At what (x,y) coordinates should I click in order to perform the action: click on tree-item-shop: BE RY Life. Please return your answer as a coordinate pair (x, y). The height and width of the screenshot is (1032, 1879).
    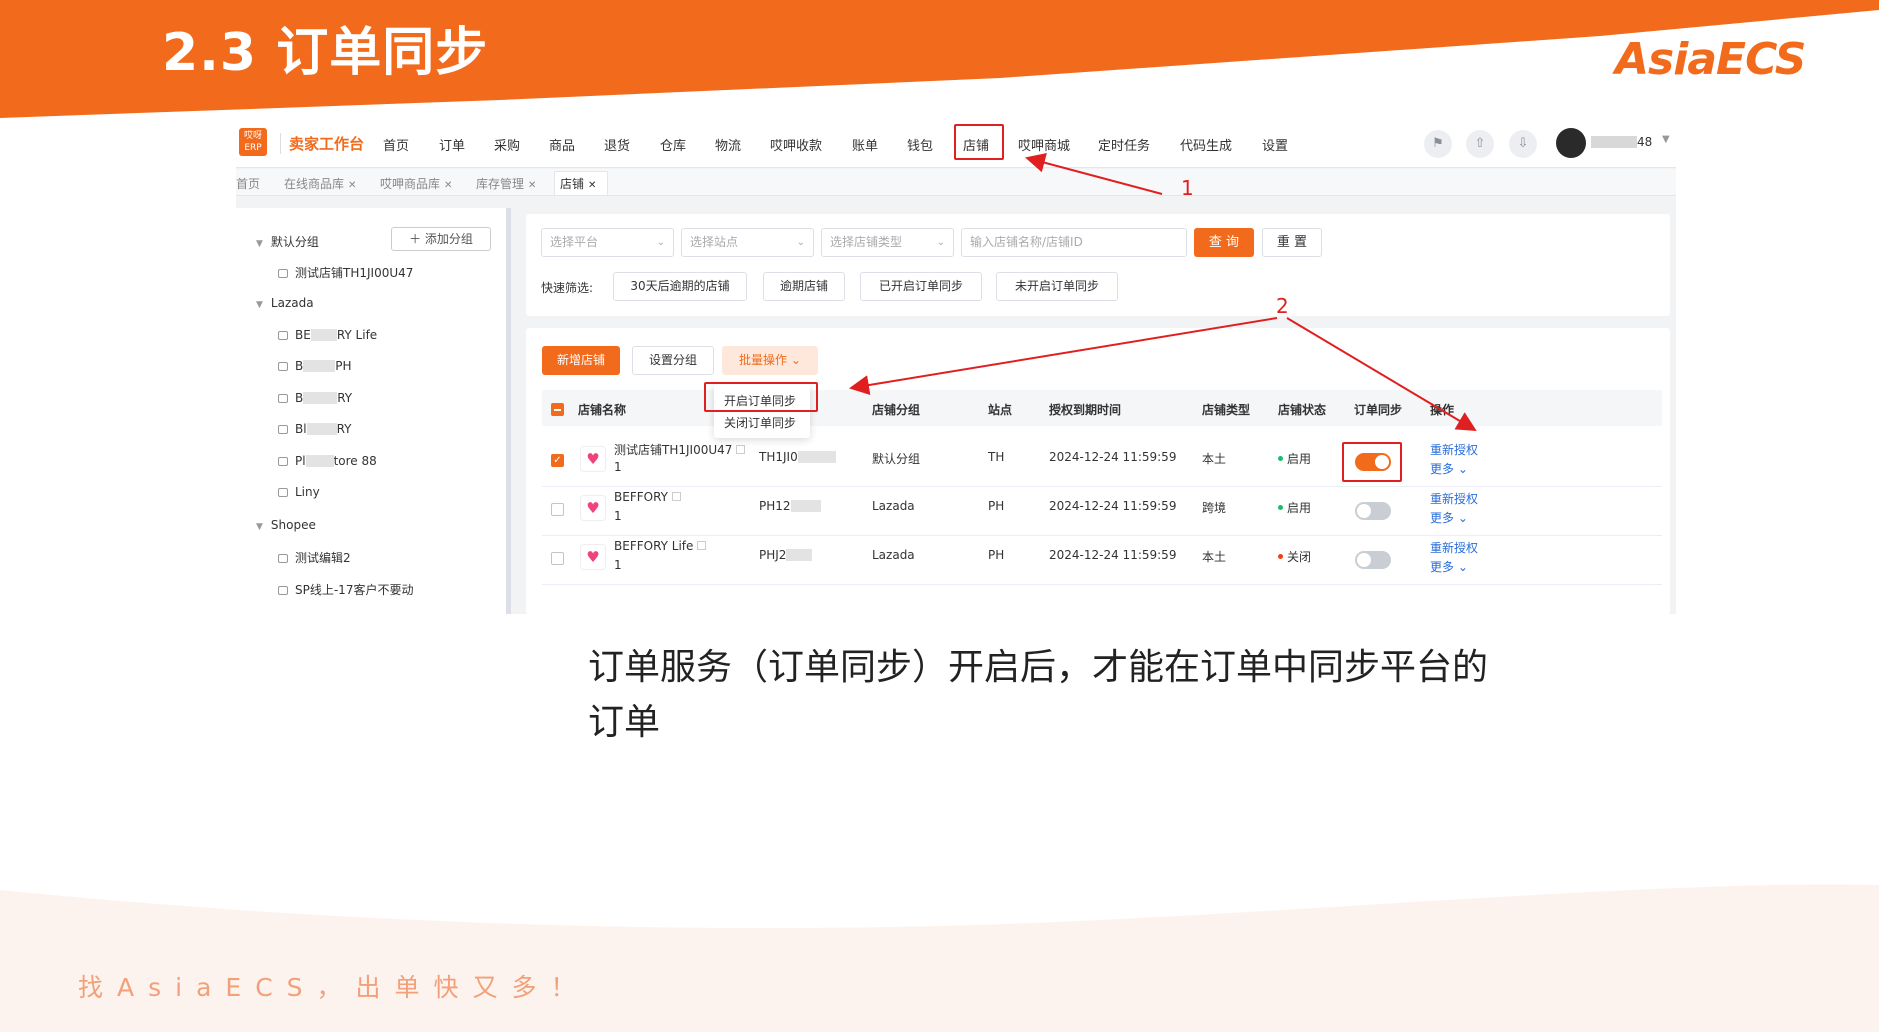
    Looking at the image, I should click on (327, 335).